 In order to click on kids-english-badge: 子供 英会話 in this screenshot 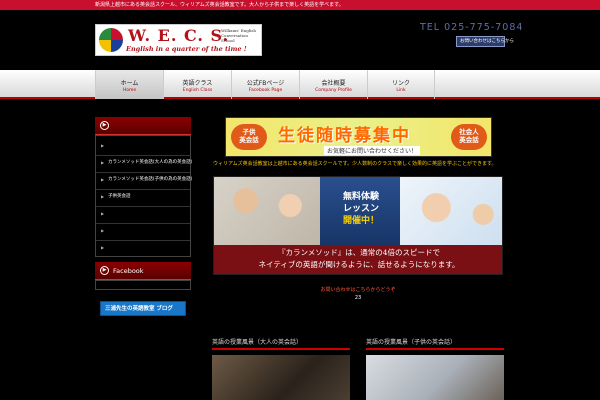, I will do `click(249, 137)`.